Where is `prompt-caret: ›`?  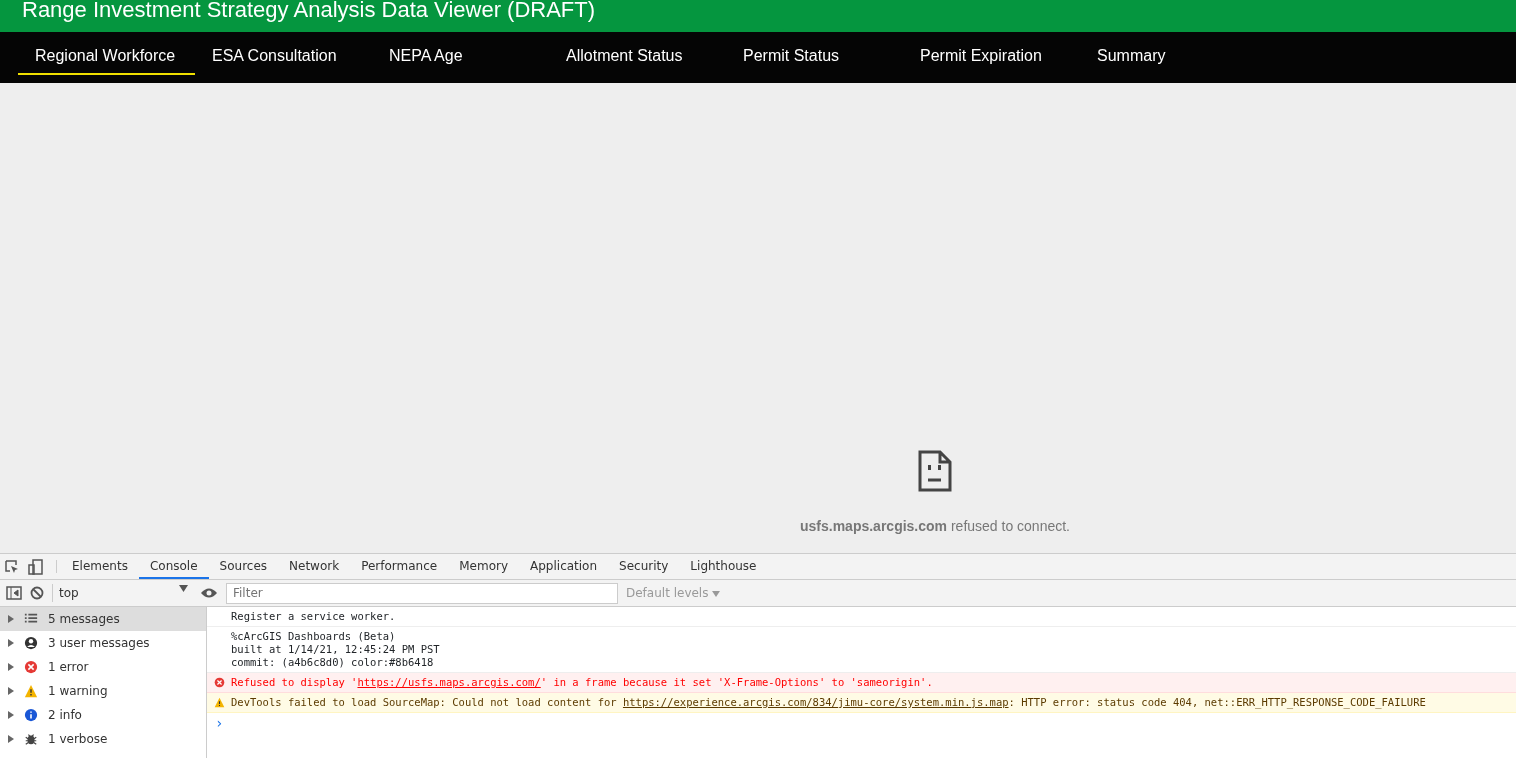 prompt-caret: › is located at coordinates (219, 723).